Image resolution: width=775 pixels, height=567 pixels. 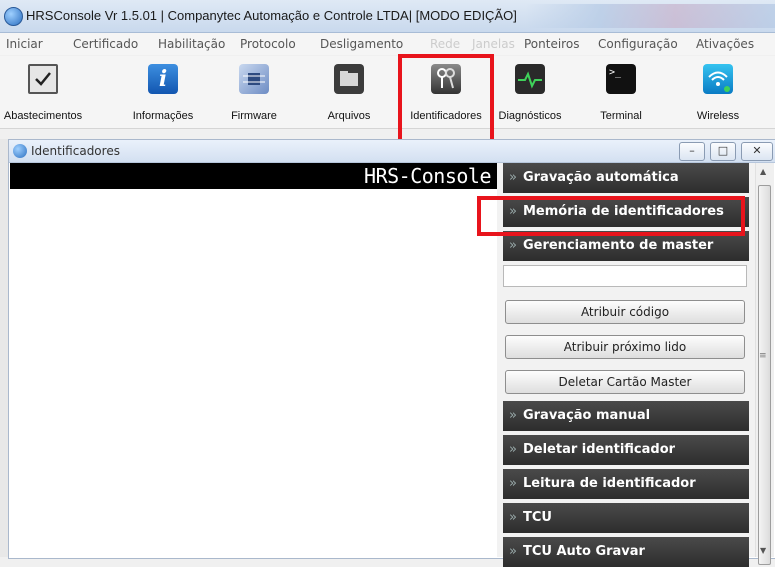 What do you see at coordinates (493, 44) in the screenshot?
I see `menu-janelas: Janelas` at bounding box center [493, 44].